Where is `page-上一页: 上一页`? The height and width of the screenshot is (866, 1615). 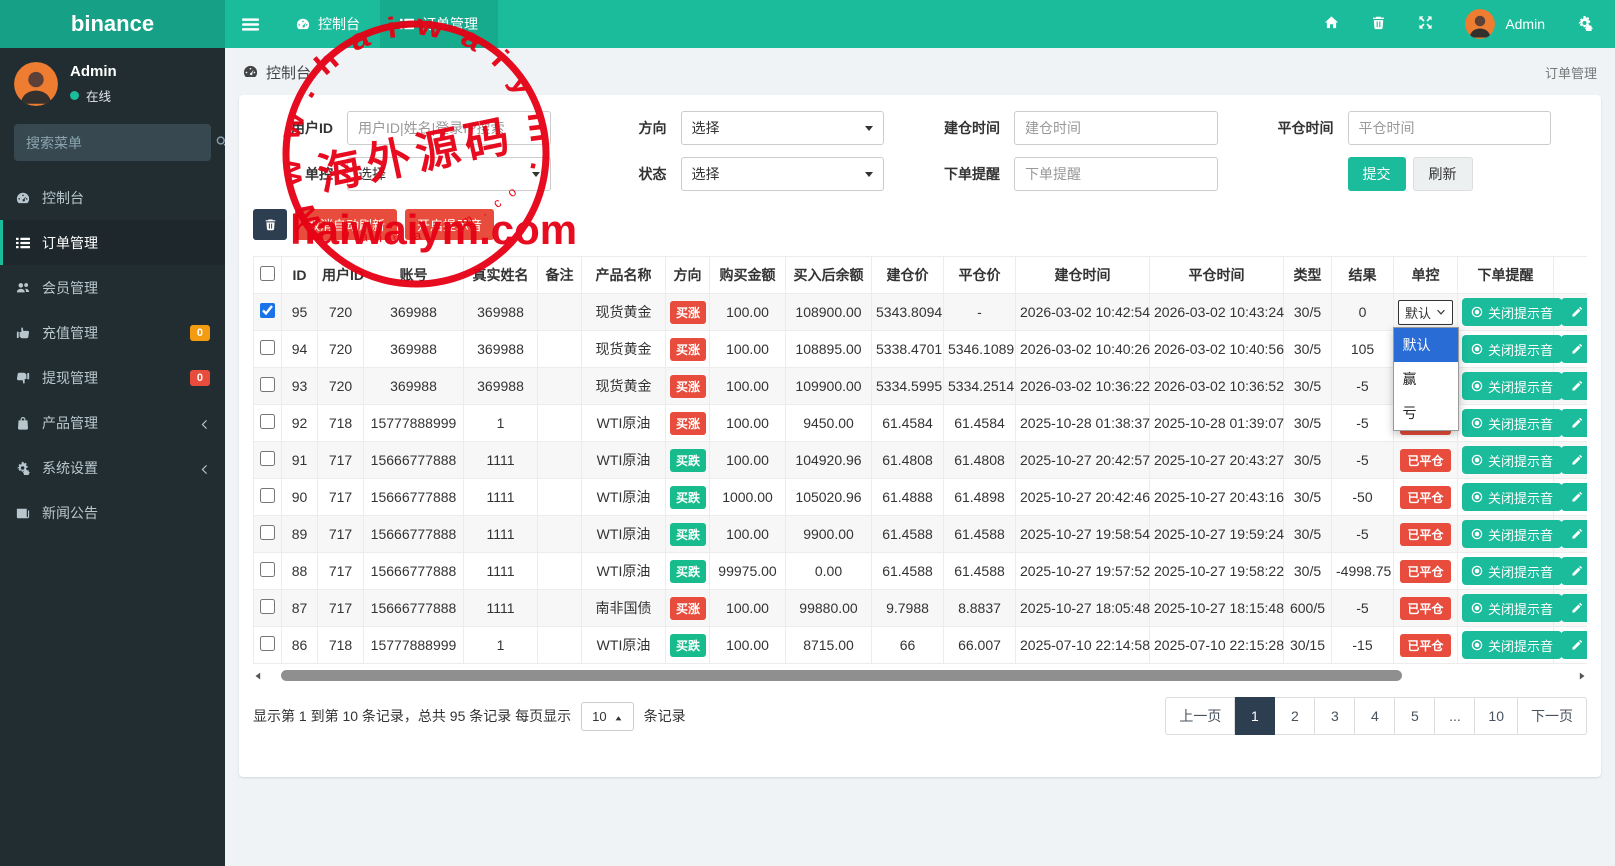
page-上一页: 上一页 is located at coordinates (1200, 716).